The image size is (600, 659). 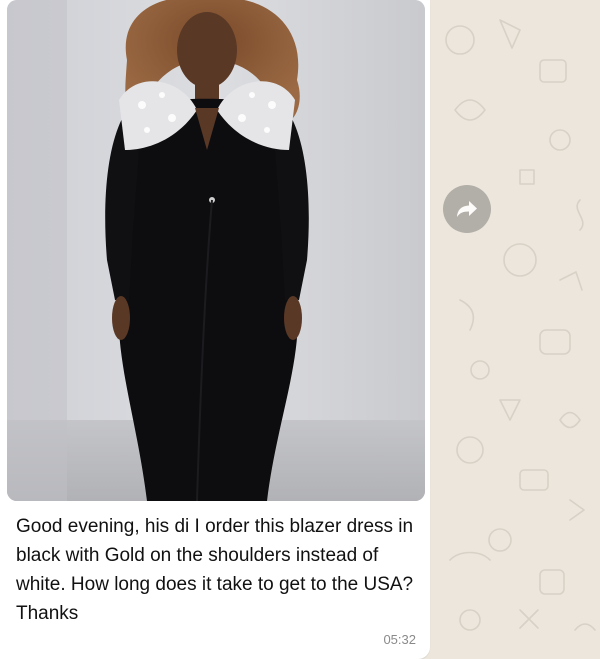 I want to click on message-timestamp: 05:32, so click(x=399, y=639).